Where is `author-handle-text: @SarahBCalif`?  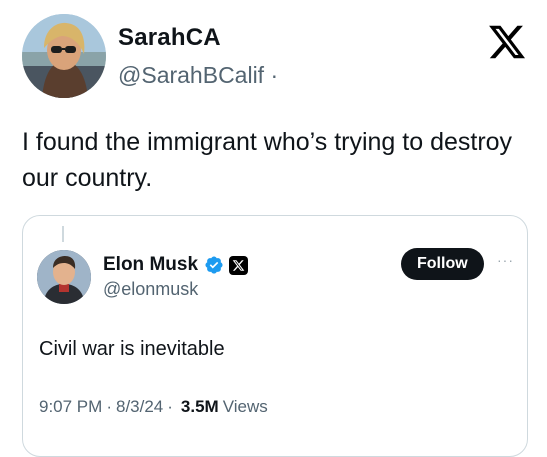 author-handle-text: @SarahBCalif is located at coordinates (191, 75).